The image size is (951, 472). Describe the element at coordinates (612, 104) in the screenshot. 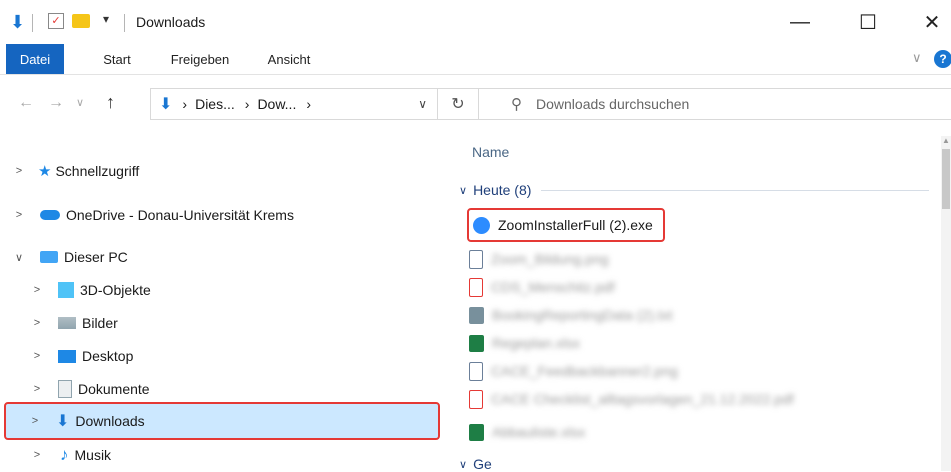

I see `search-input: Downloads durchsuchen` at that location.